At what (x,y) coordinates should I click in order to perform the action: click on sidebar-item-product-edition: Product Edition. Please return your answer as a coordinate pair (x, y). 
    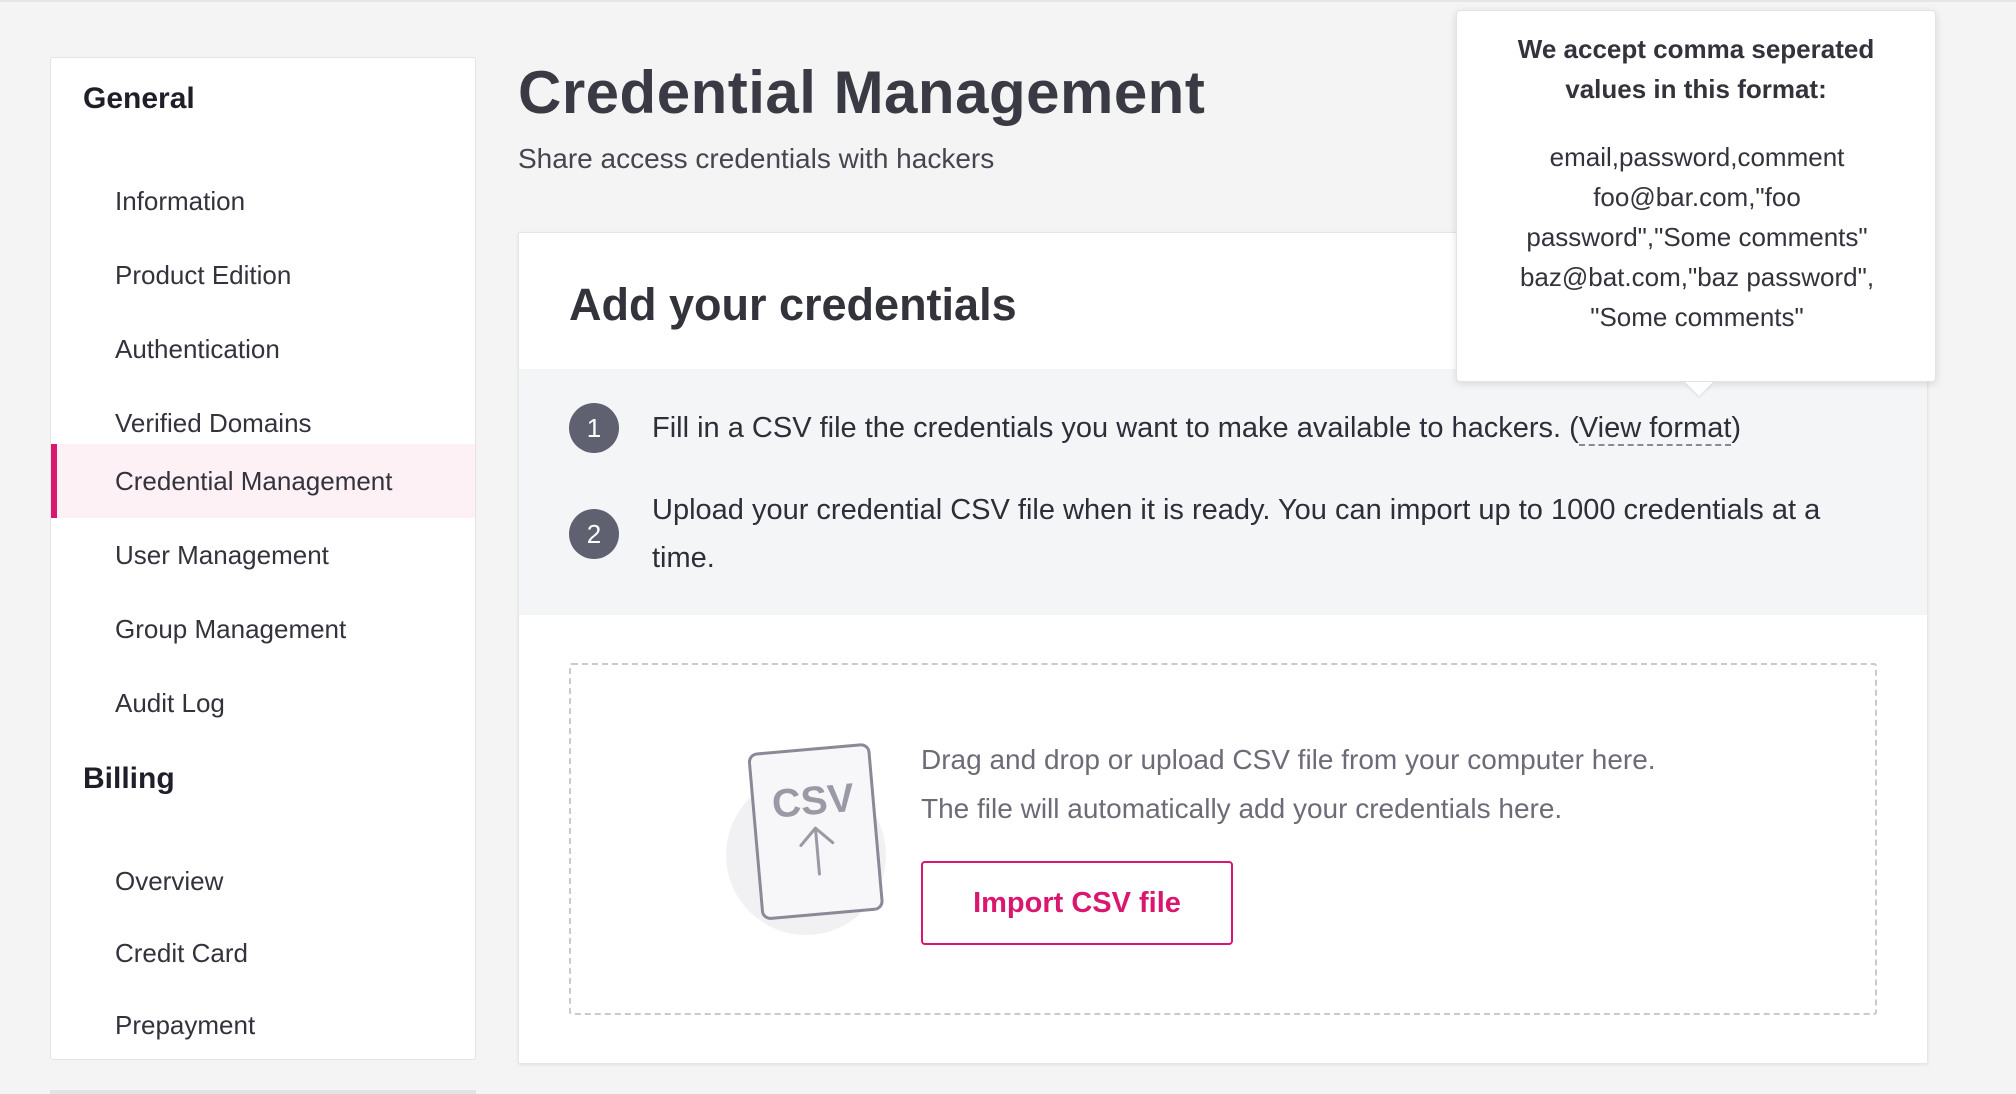
    Looking at the image, I should click on (263, 275).